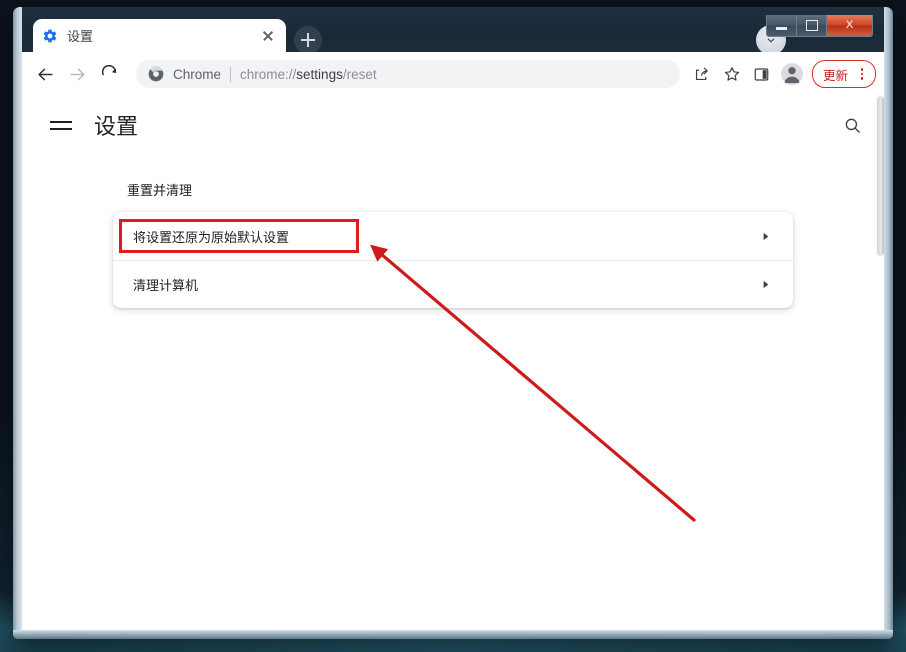 This screenshot has height=652, width=906. What do you see at coordinates (166, 285) in the screenshot?
I see `row-label: 清理计算机` at bounding box center [166, 285].